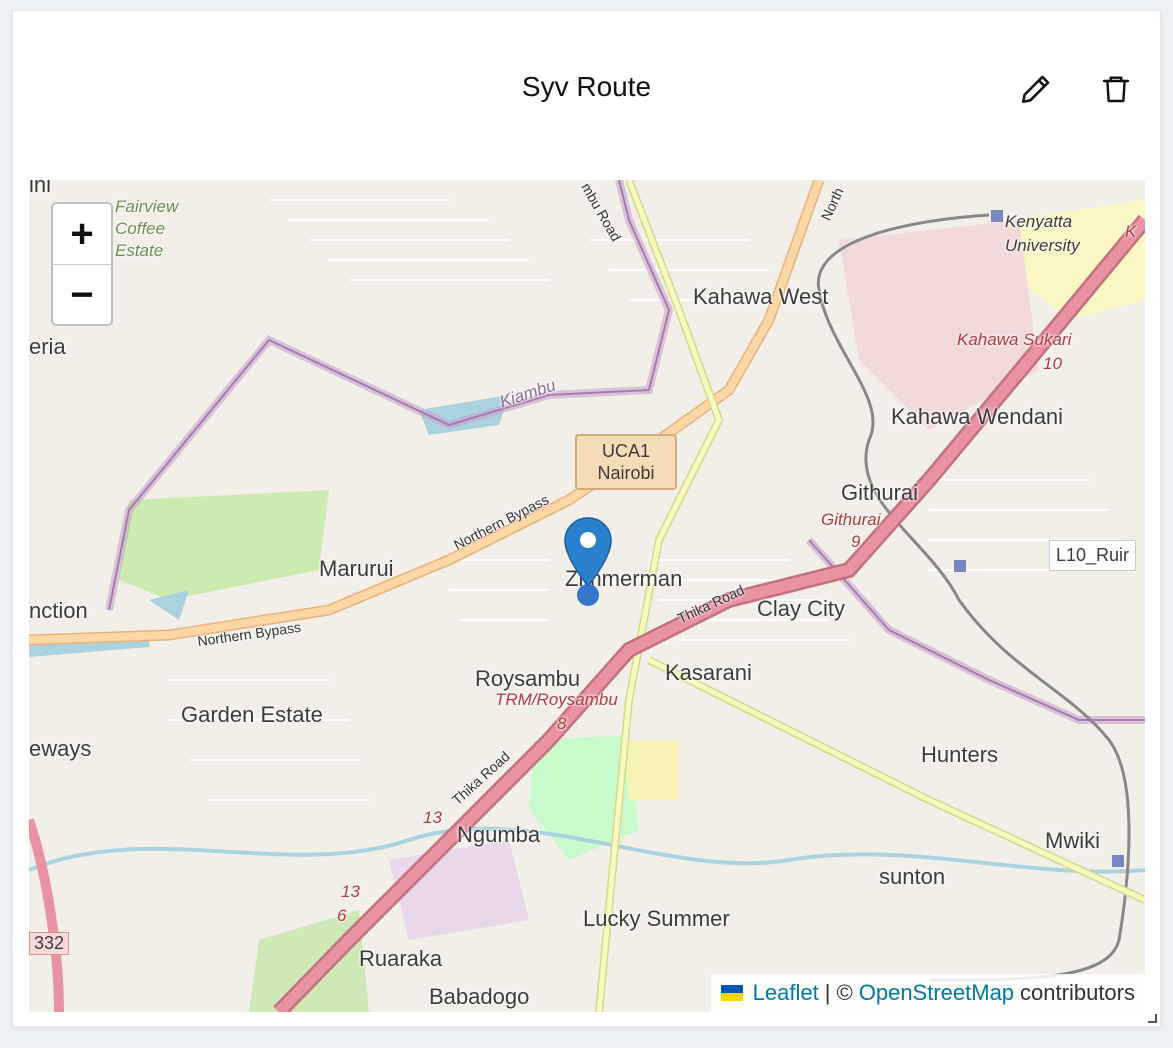 The width and height of the screenshot is (1173, 1048). I want to click on map-label-babadogo: Babadogo, so click(479, 996).